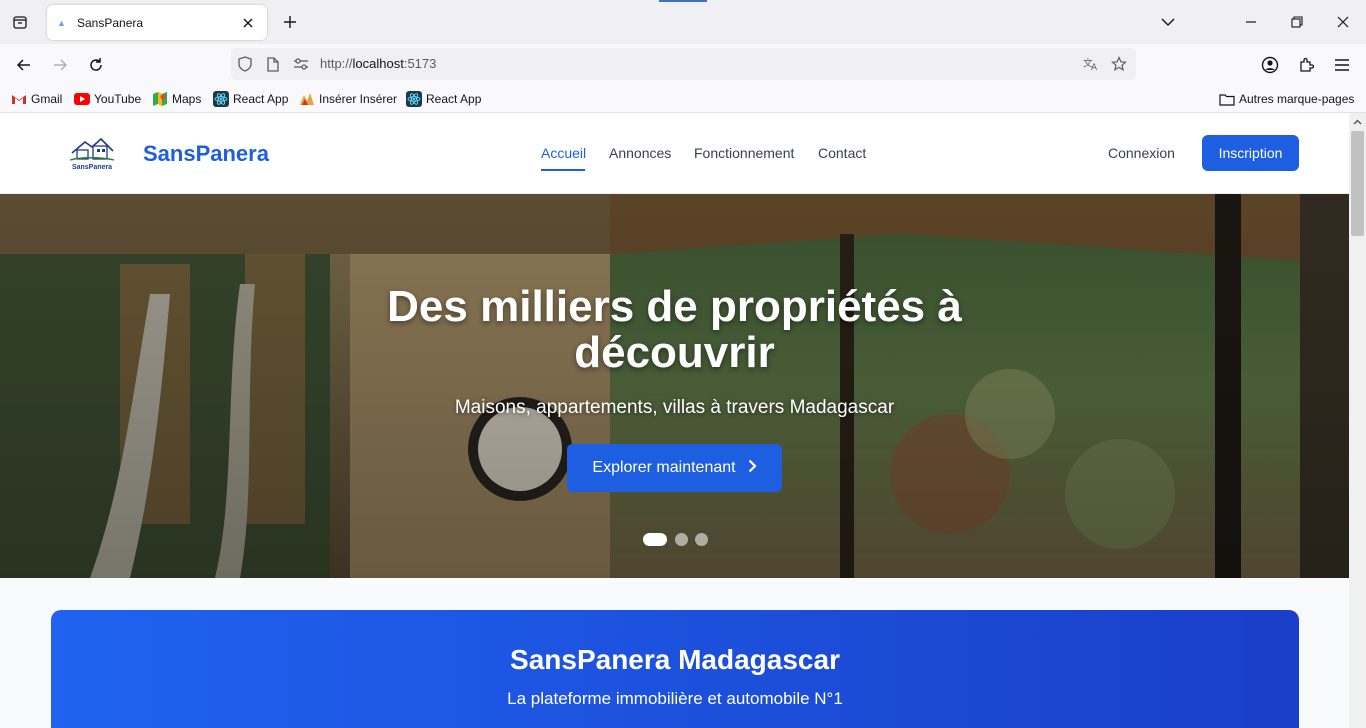 The width and height of the screenshot is (1366, 728). Describe the element at coordinates (1168, 22) in the screenshot. I see `list-all-tabs-icon` at that location.